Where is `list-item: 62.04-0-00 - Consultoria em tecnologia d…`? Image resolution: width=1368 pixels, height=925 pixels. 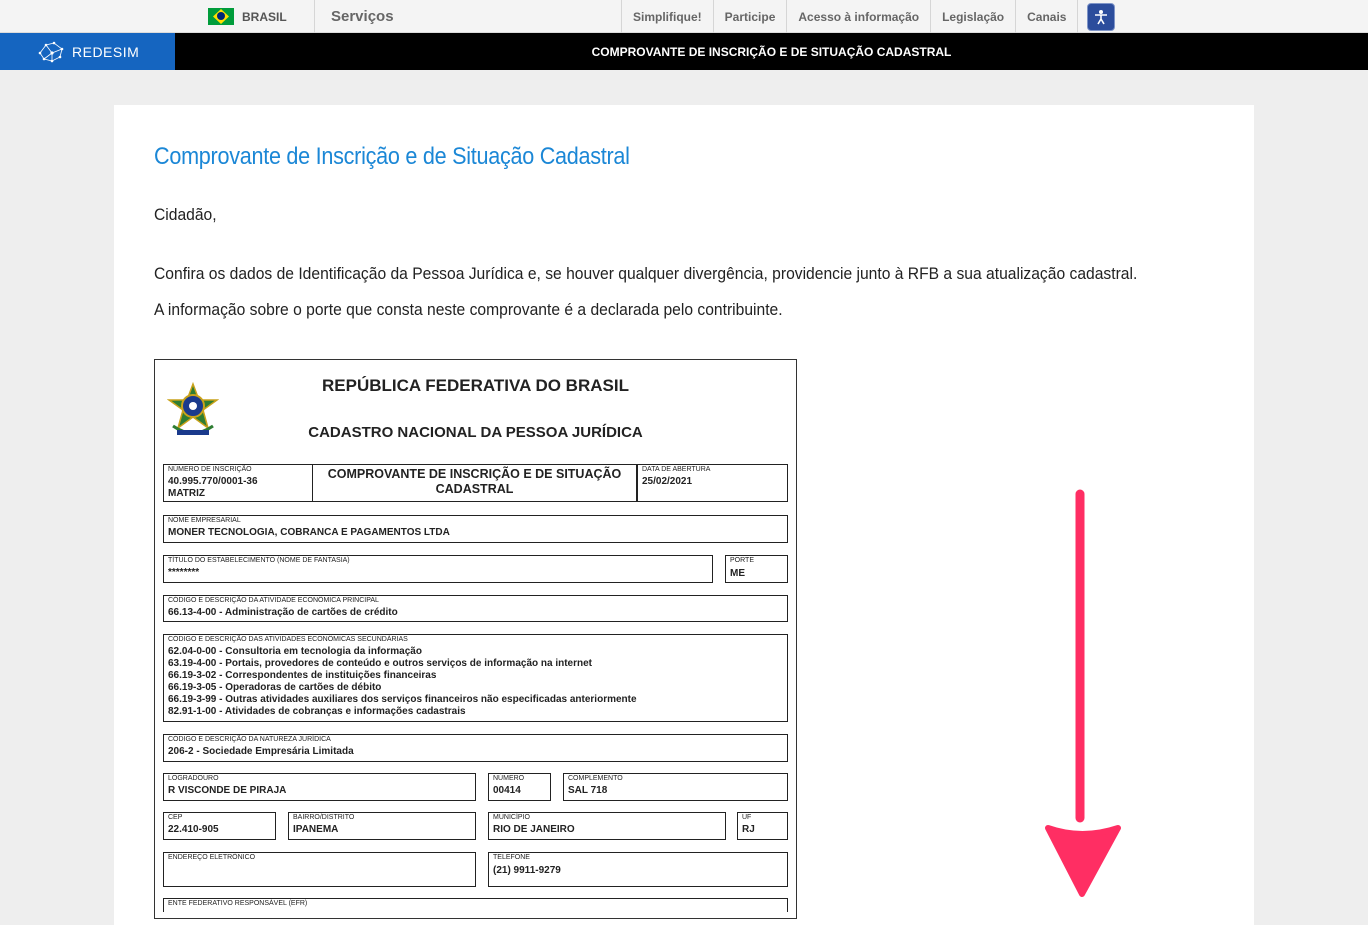
list-item: 62.04-0-00 - Consultoria em tecnologia d… is located at coordinates (295, 651).